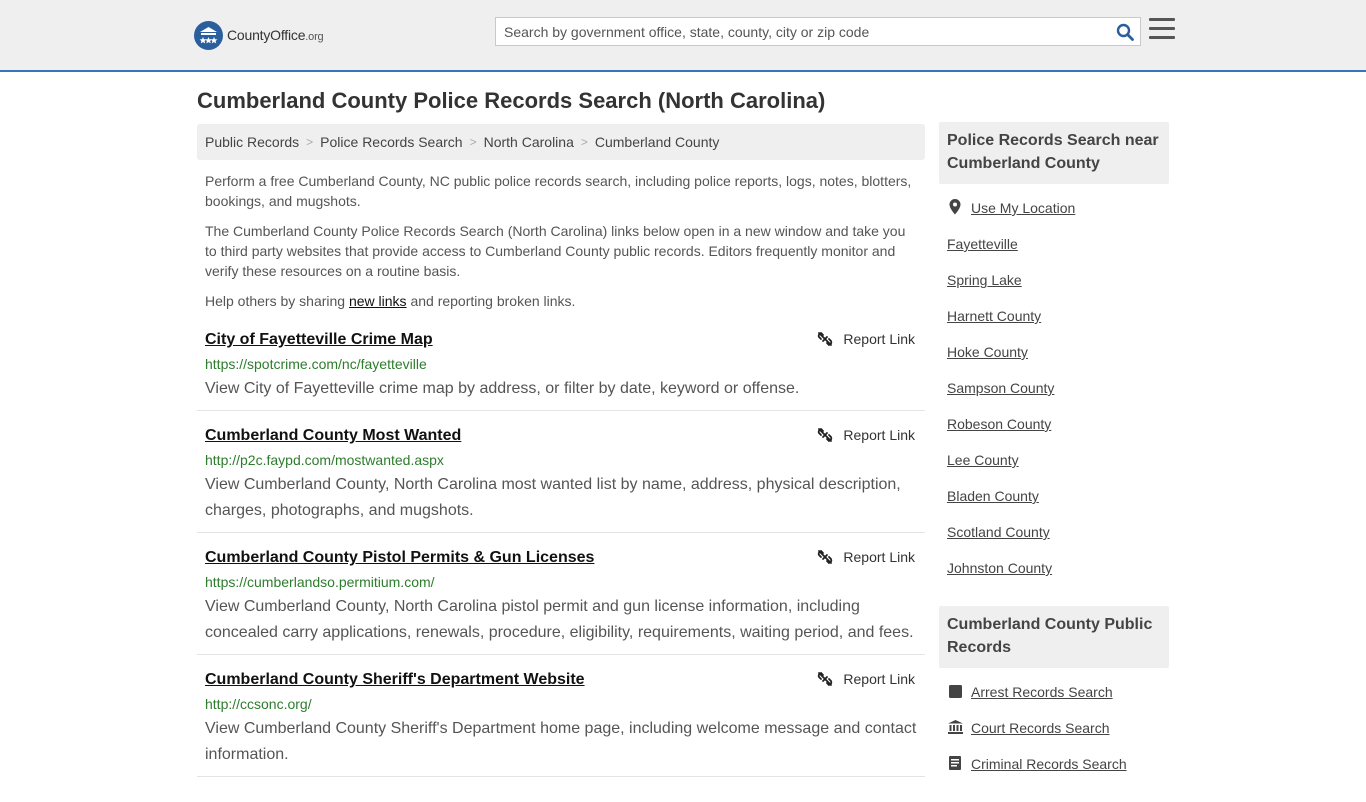 The width and height of the screenshot is (1366, 802). I want to click on result-url: https://cumberlandso.permitium.com/, so click(320, 582).